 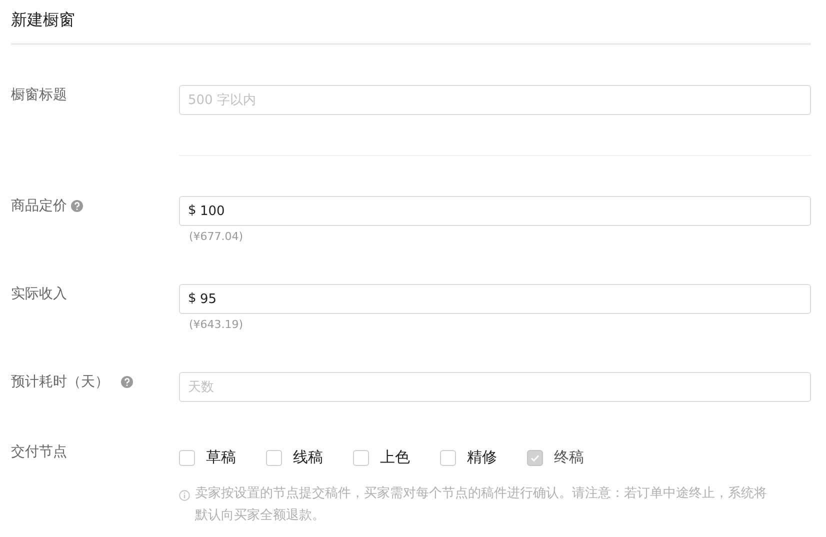 I want to click on field-label: 实际收入, so click(x=39, y=294).